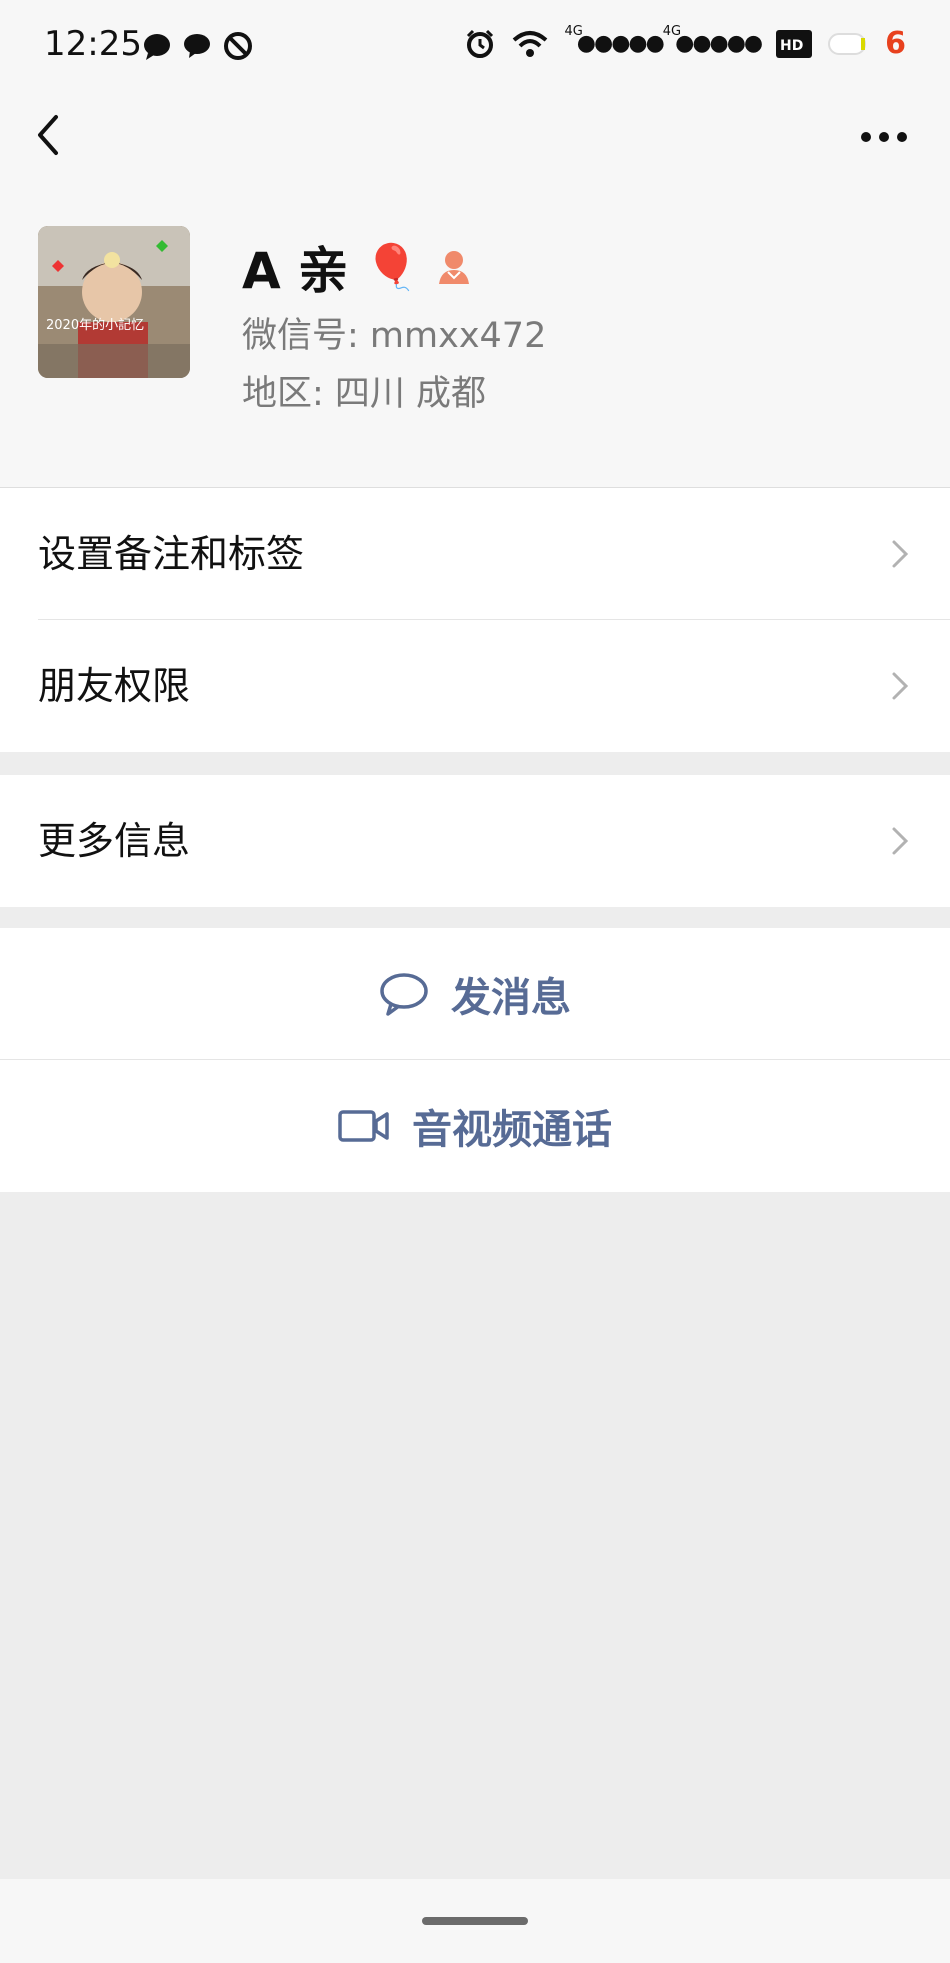 The width and height of the screenshot is (950, 1963). Describe the element at coordinates (895, 43) in the screenshot. I see `battery-level: 6` at that location.